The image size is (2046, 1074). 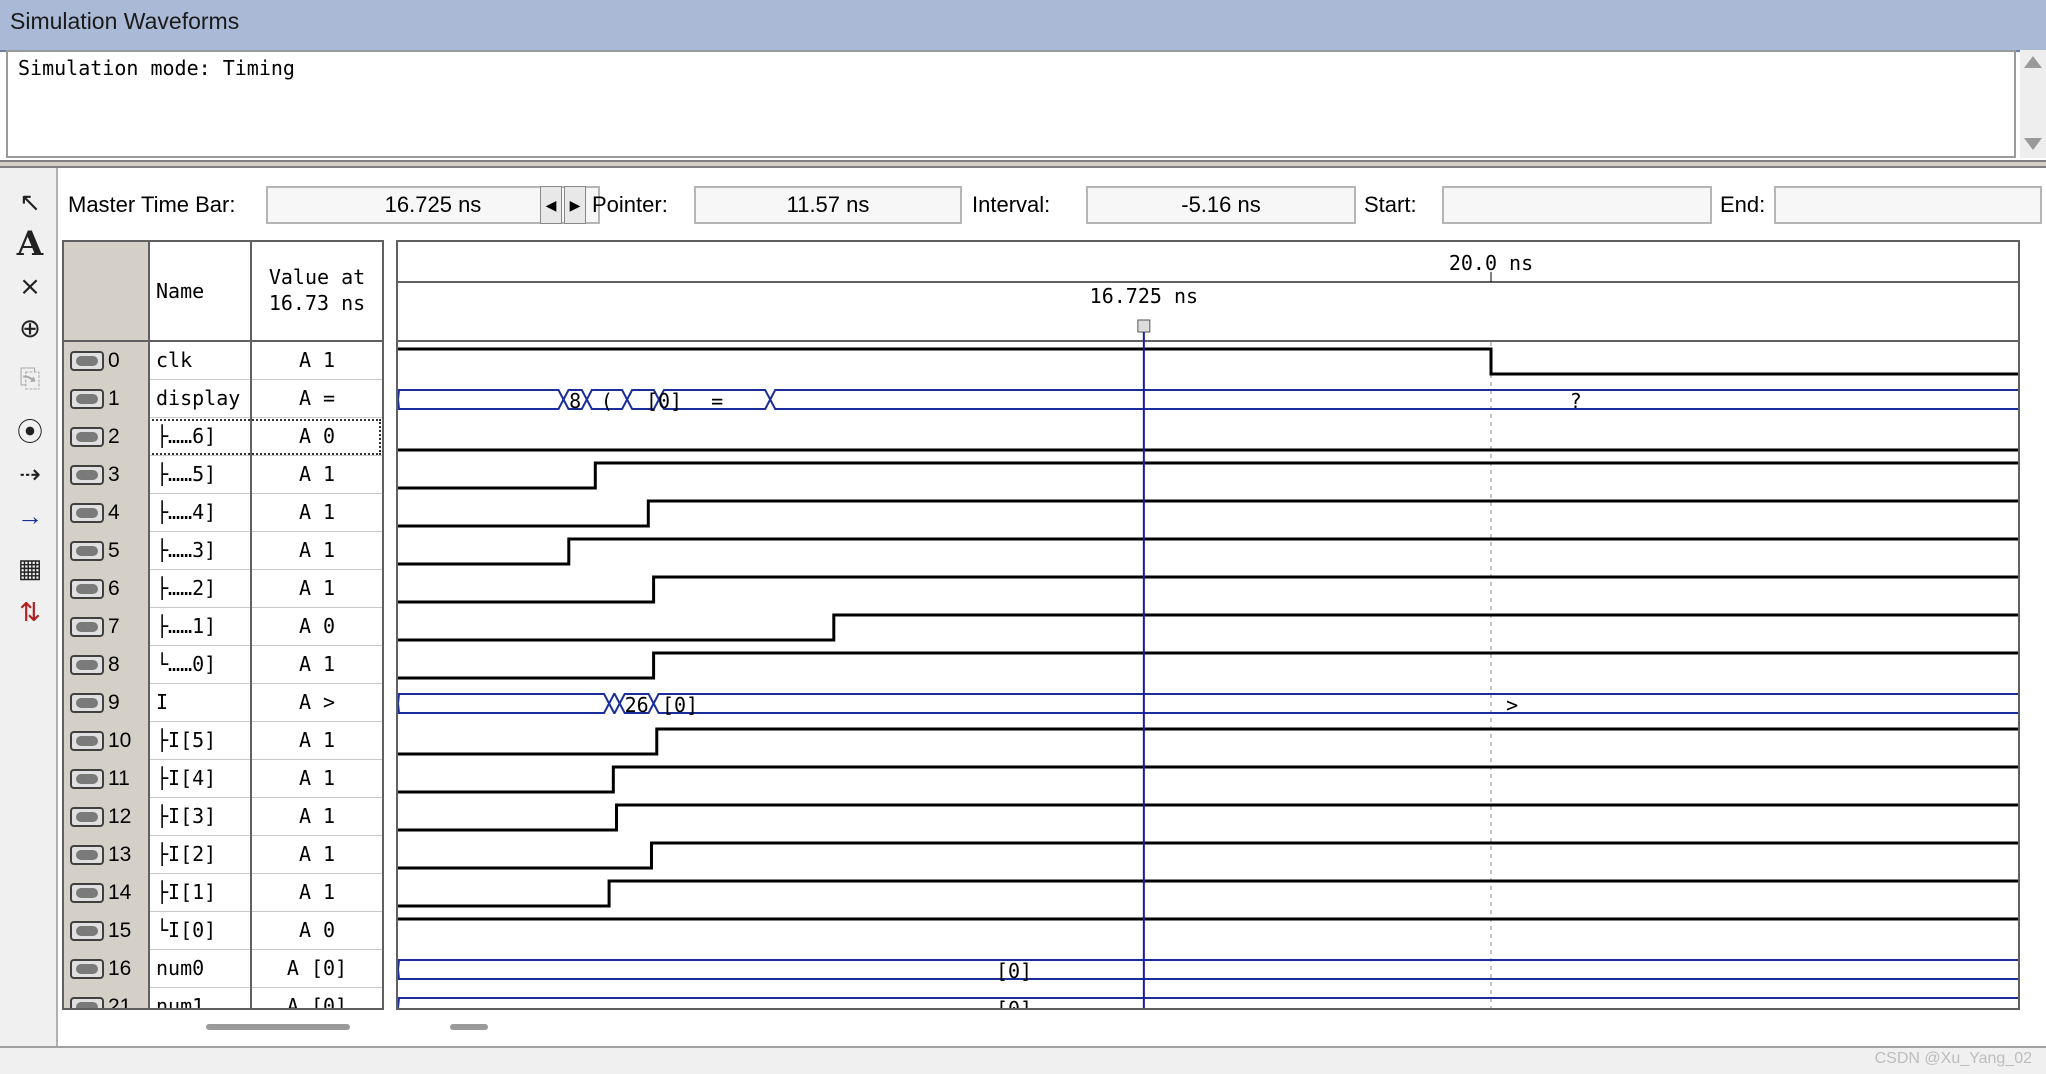 What do you see at coordinates (1011, 104) in the screenshot?
I see `message-box: Simulation mode: Timing` at bounding box center [1011, 104].